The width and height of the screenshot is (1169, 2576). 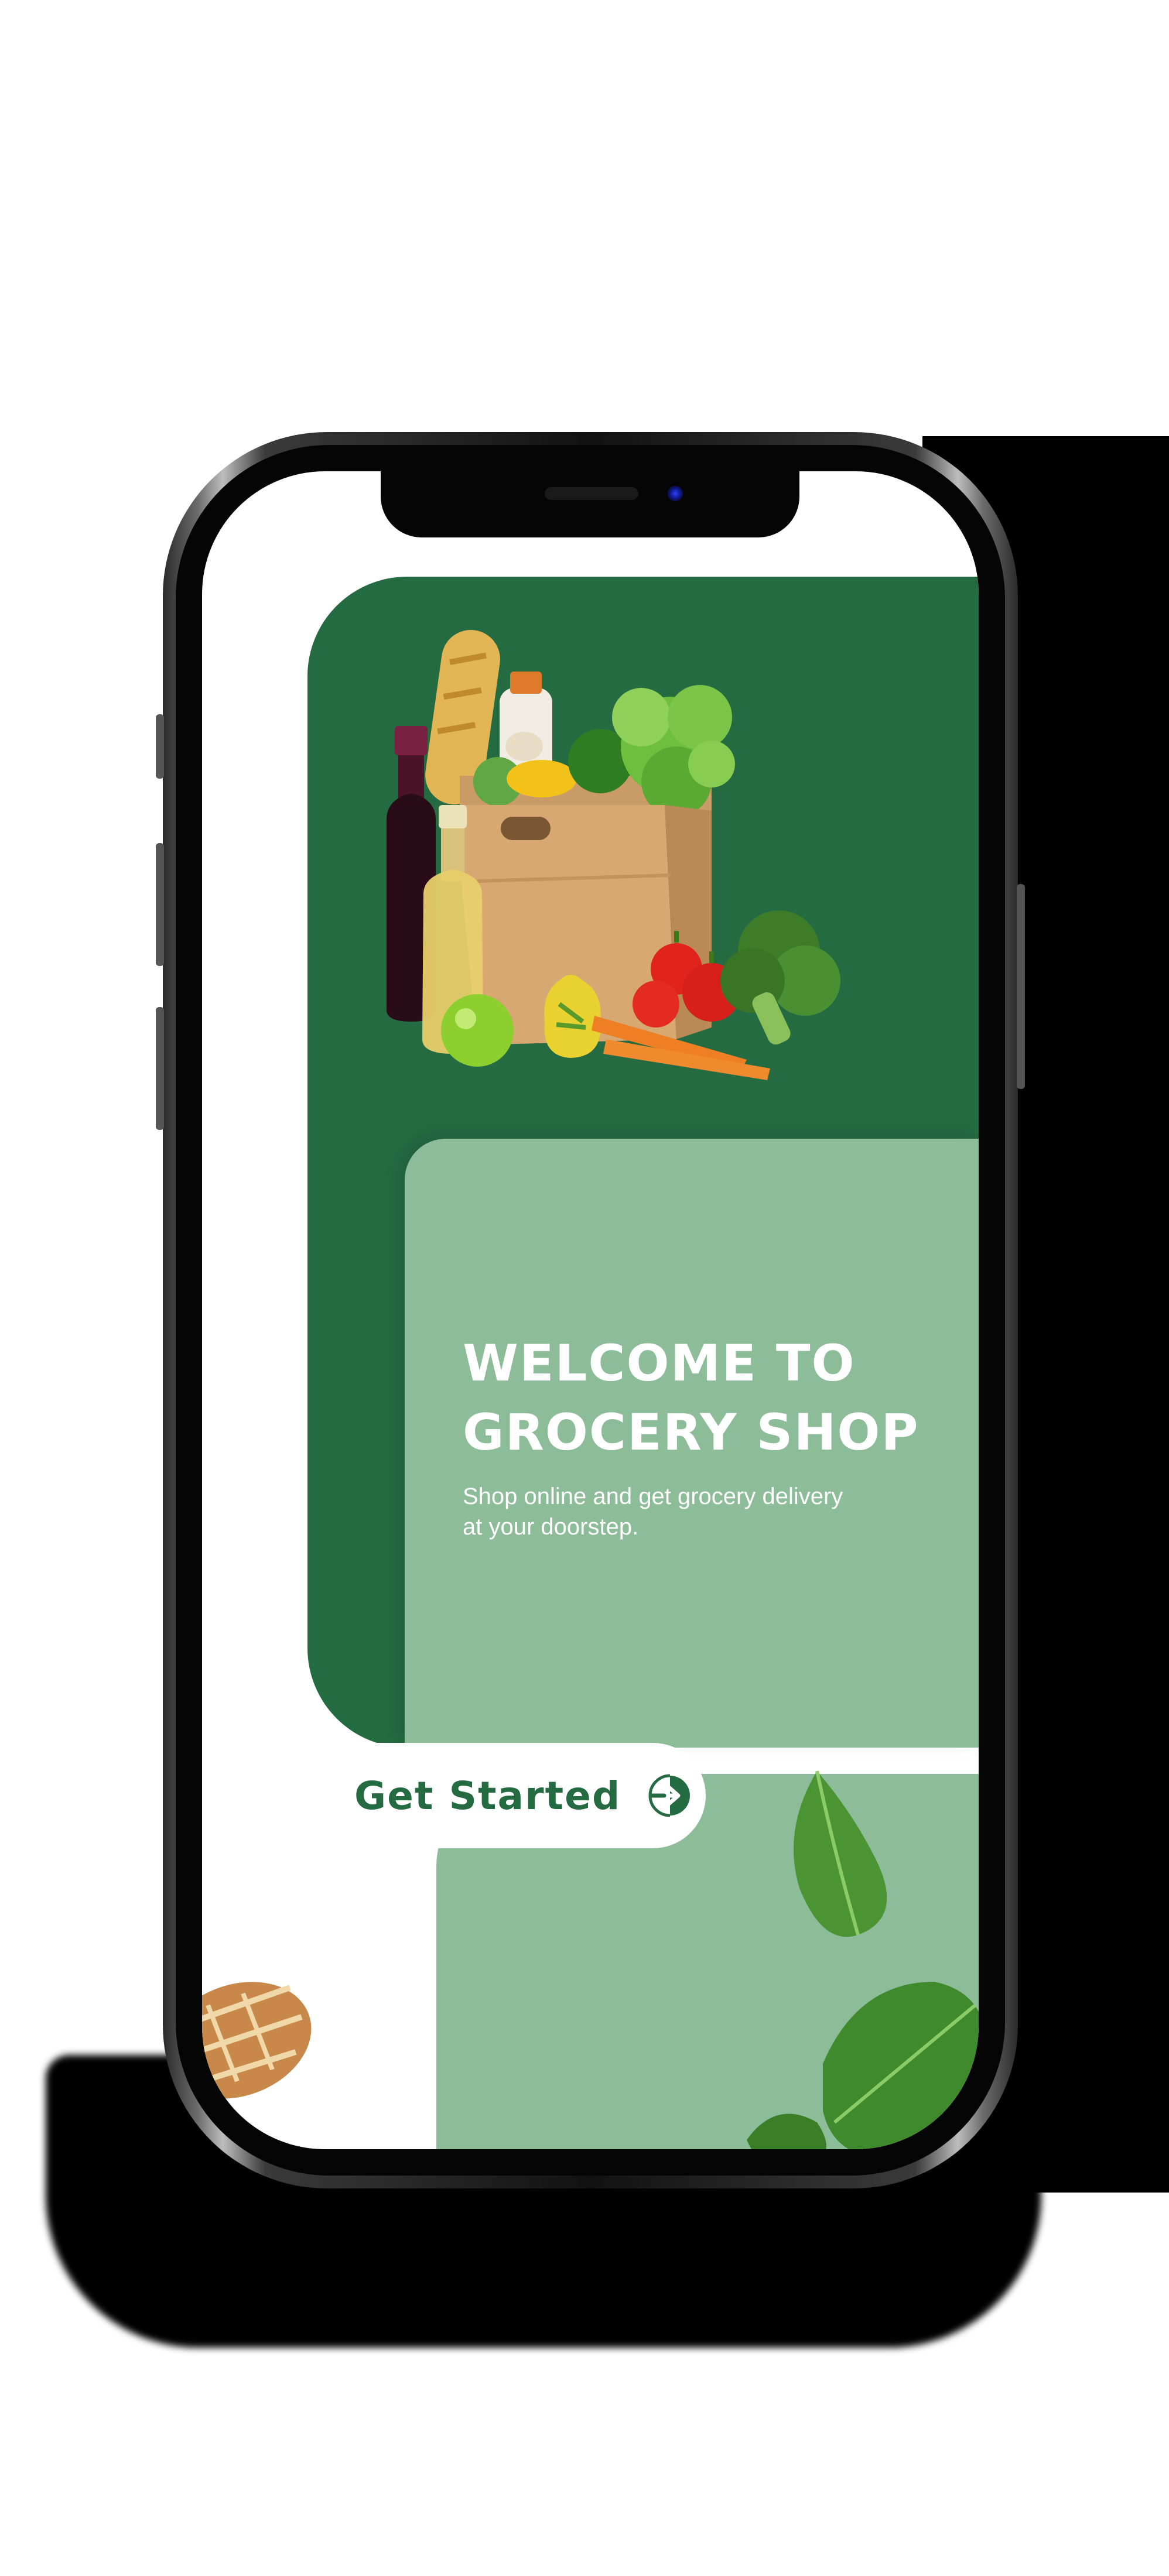 What do you see at coordinates (257, 2040) in the screenshot?
I see `bread-illustration` at bounding box center [257, 2040].